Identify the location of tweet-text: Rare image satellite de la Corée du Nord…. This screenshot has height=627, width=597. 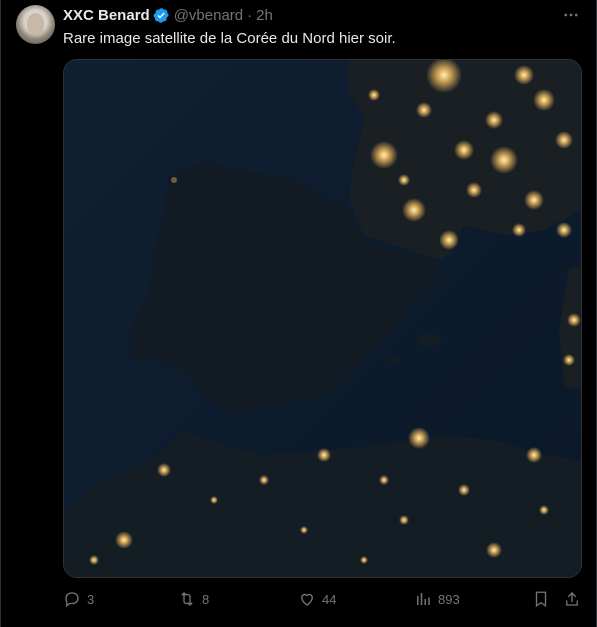
(229, 38).